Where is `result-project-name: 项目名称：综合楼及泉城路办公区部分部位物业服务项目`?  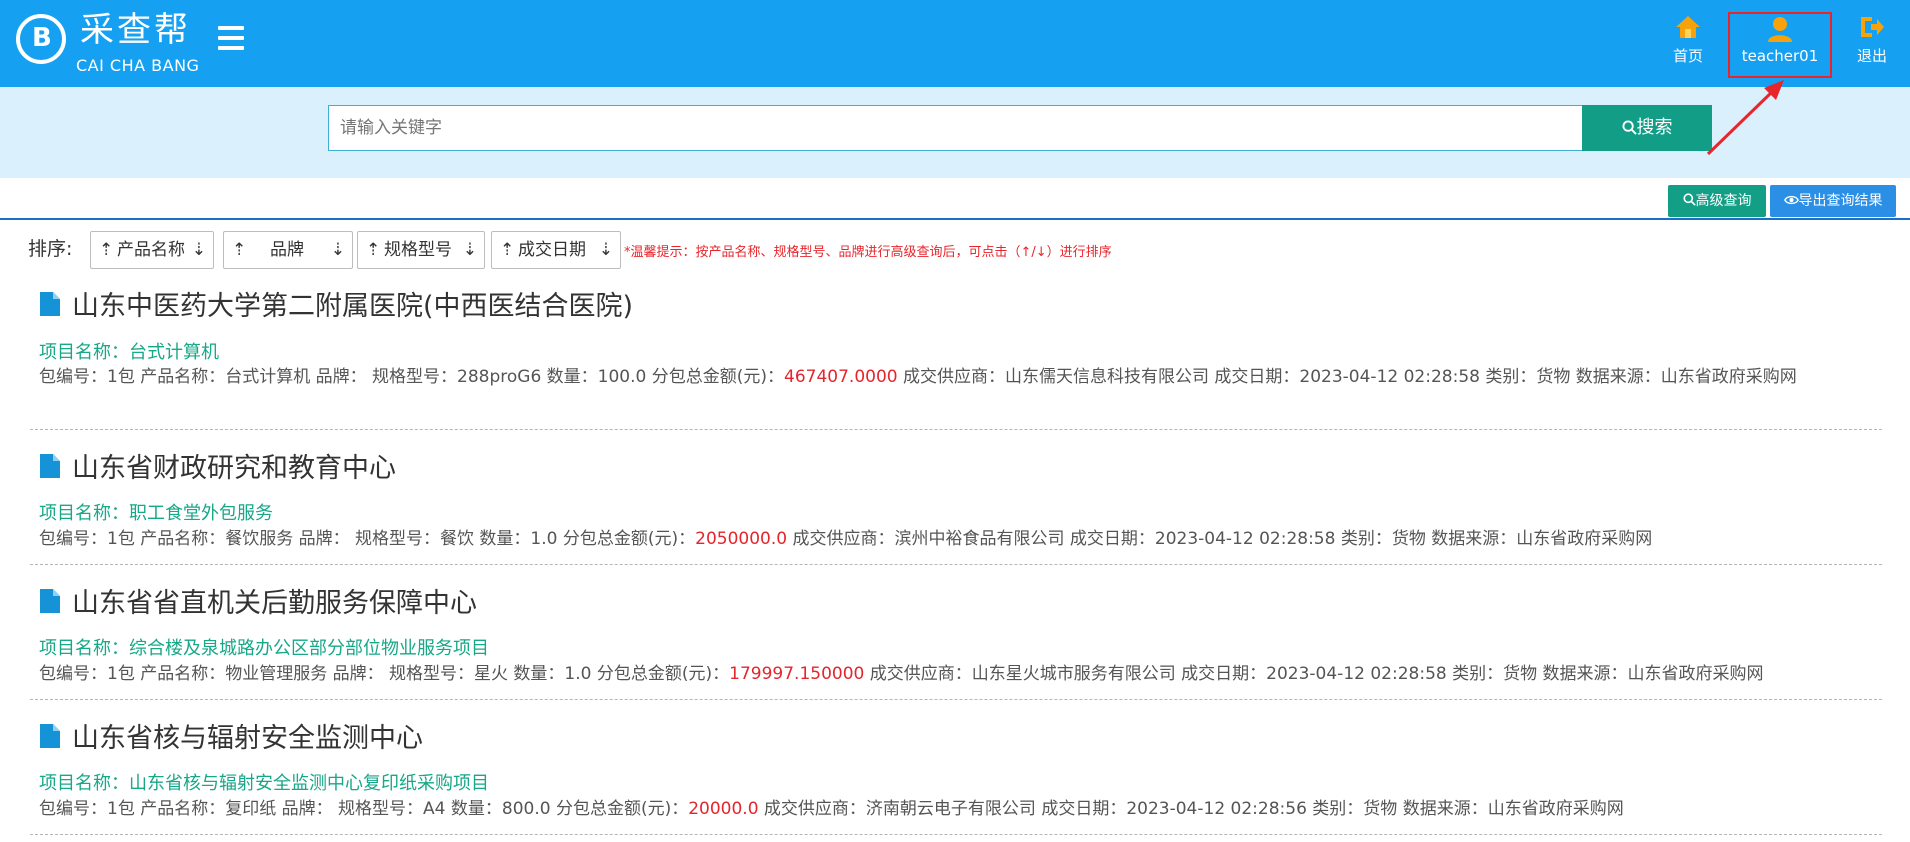 result-project-name: 项目名称：综合楼及泉城路办公区部分部位物业服务项目 is located at coordinates (264, 647).